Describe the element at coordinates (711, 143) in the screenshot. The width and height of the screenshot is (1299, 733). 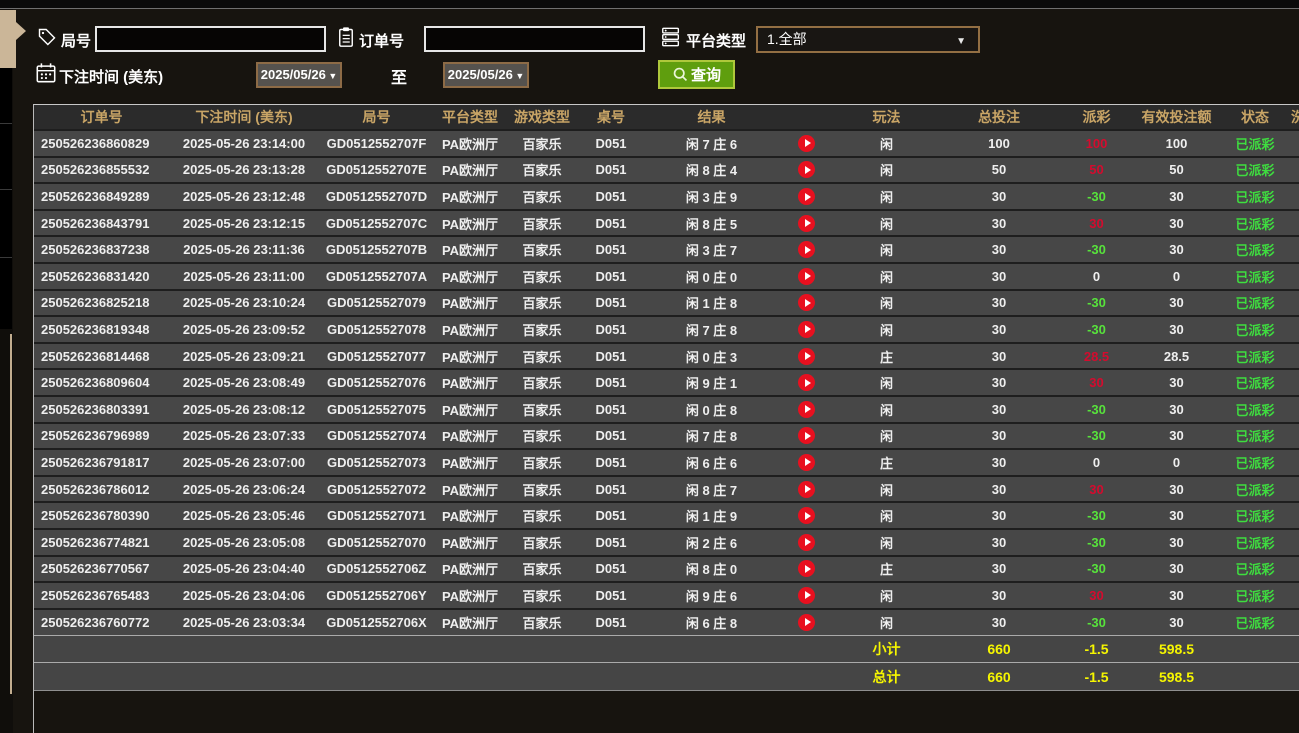
I see `cell-result: 闲 7 庄 6` at that location.